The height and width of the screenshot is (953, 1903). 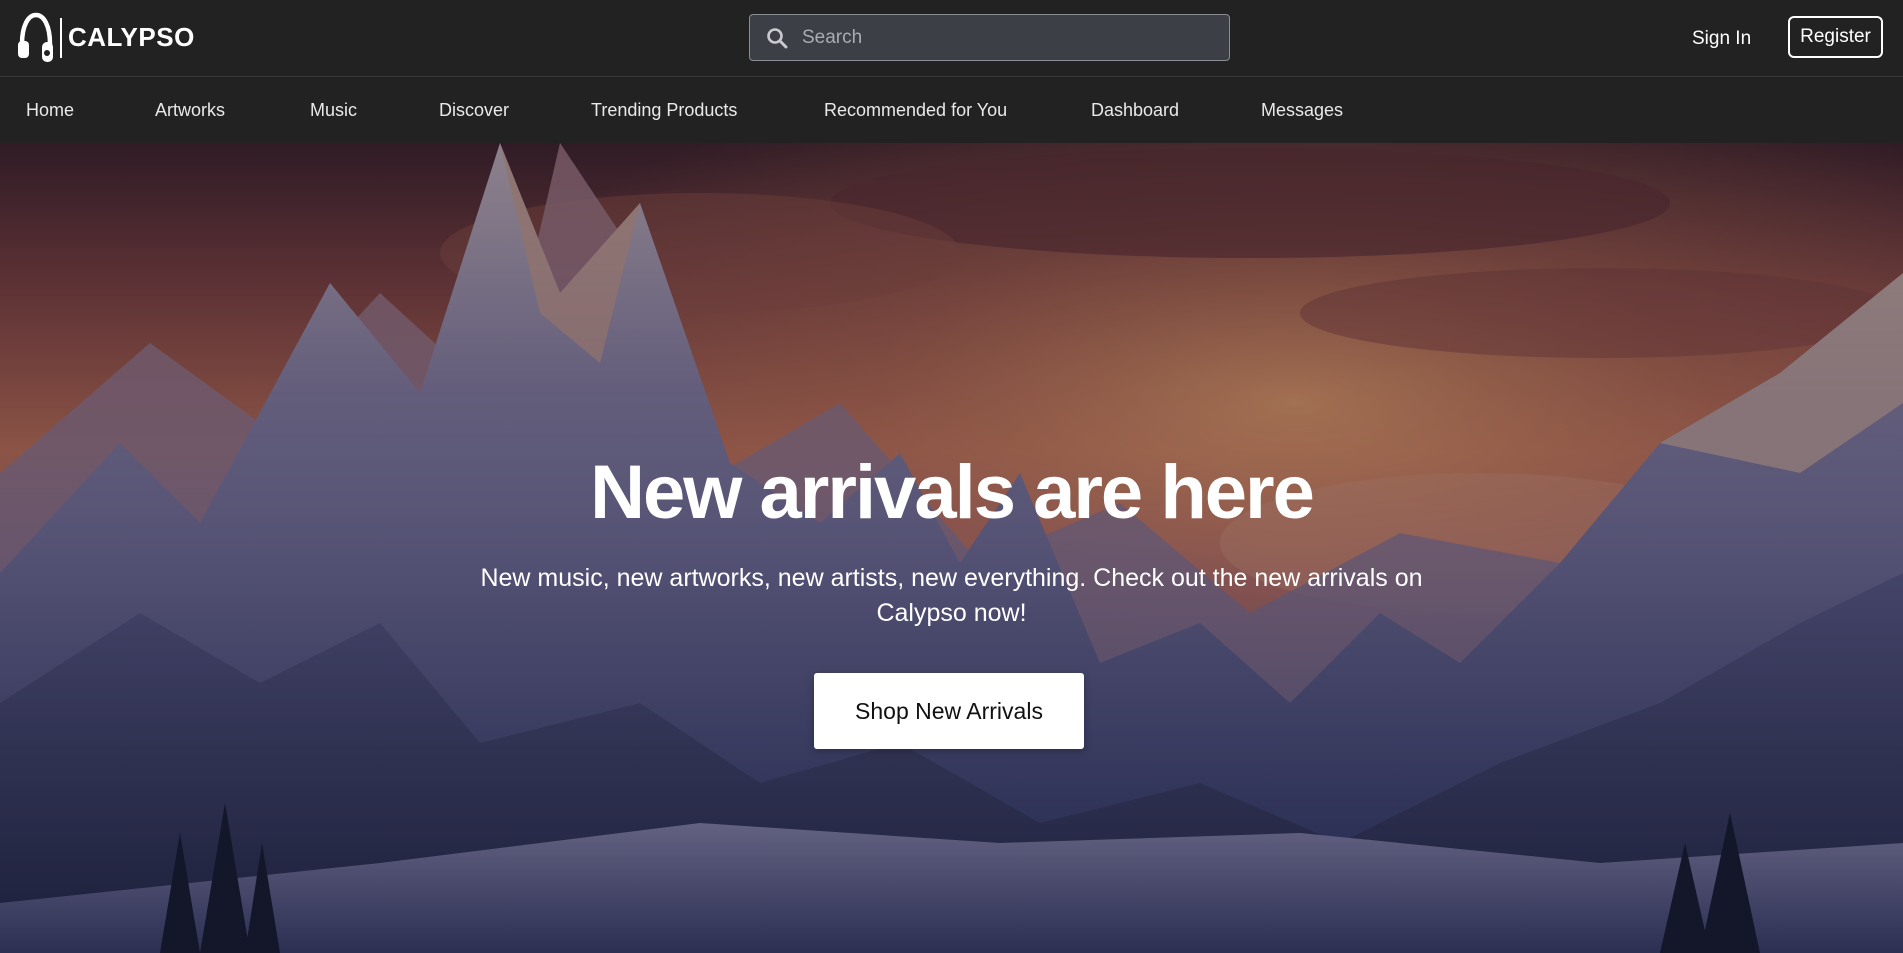 What do you see at coordinates (1721, 39) in the screenshot?
I see `sign-in-link: Sign In` at bounding box center [1721, 39].